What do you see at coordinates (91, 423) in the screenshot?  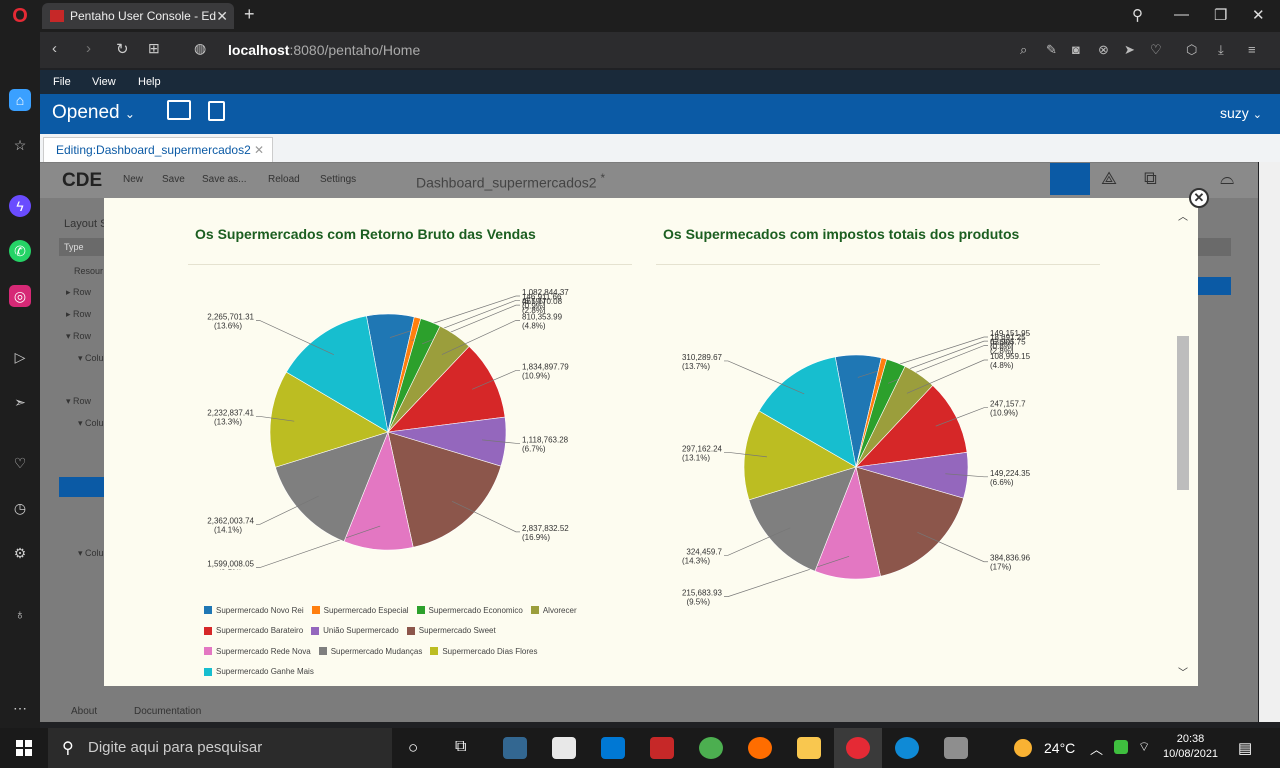 I see `tree-column-2: ▾ Colu` at bounding box center [91, 423].